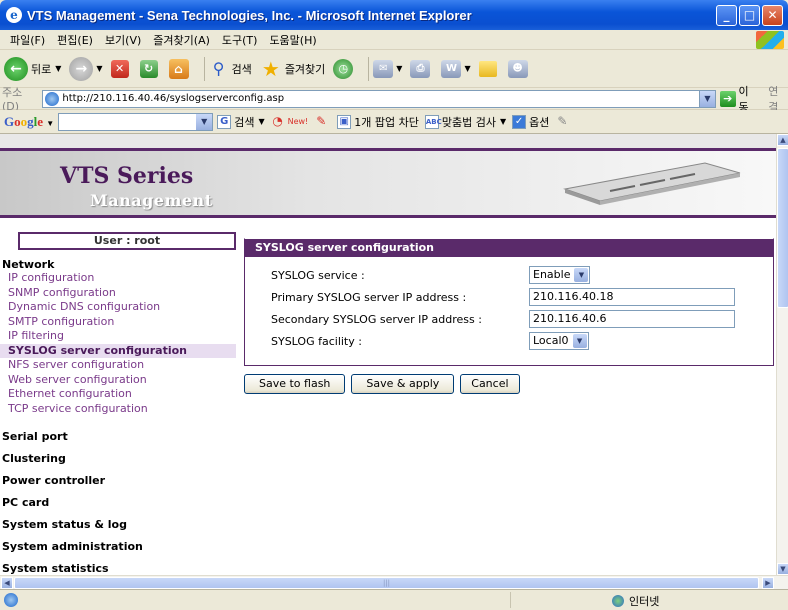  Describe the element at coordinates (768, 583) in the screenshot. I see `scroll-right-icon: ▶` at that location.